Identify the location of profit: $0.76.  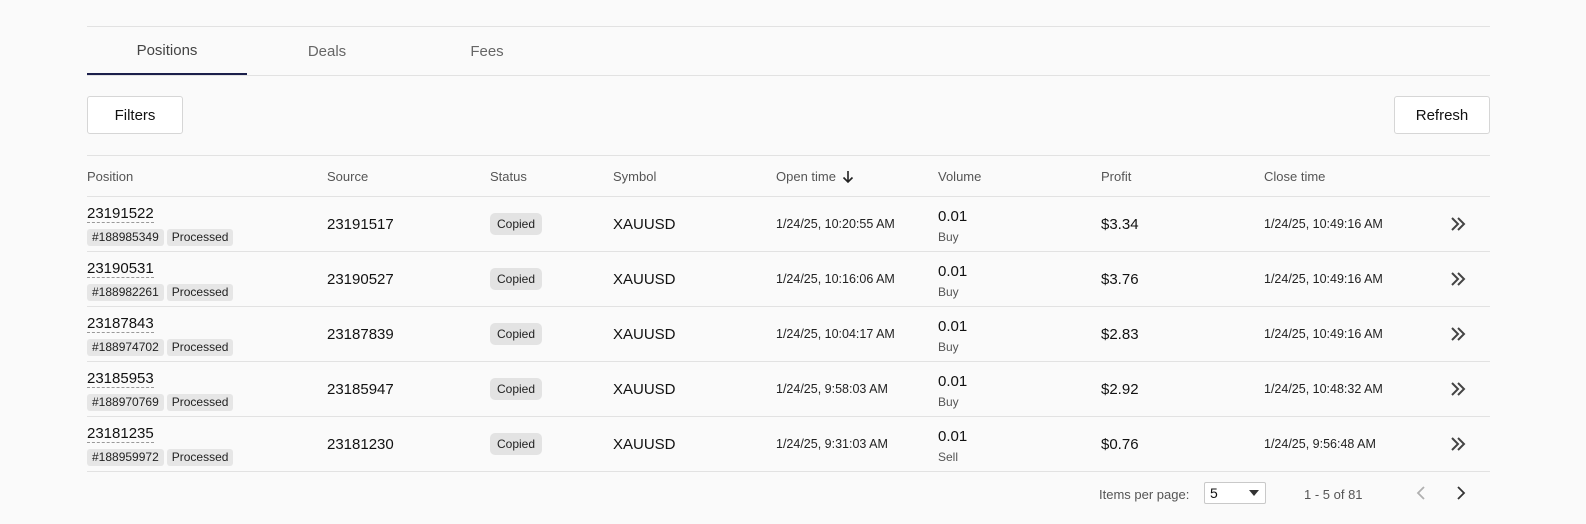
(1120, 444).